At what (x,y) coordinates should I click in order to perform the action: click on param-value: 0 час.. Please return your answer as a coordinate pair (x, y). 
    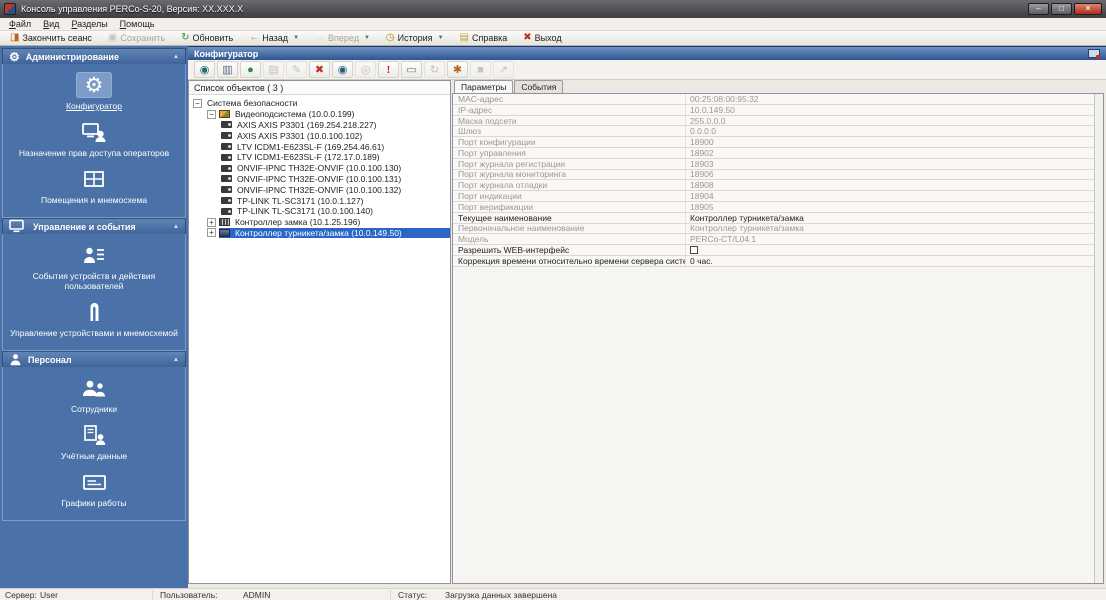
    Looking at the image, I should click on (894, 261).